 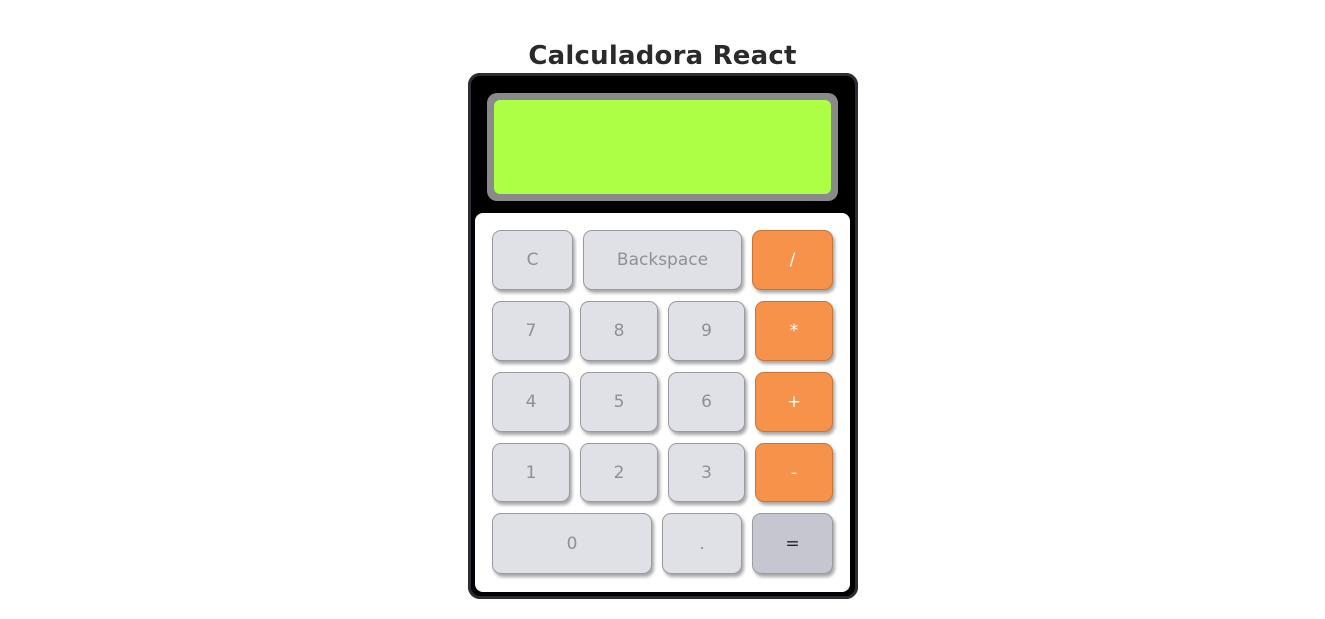 I want to click on digit-7-button: 7, so click(x=531, y=331).